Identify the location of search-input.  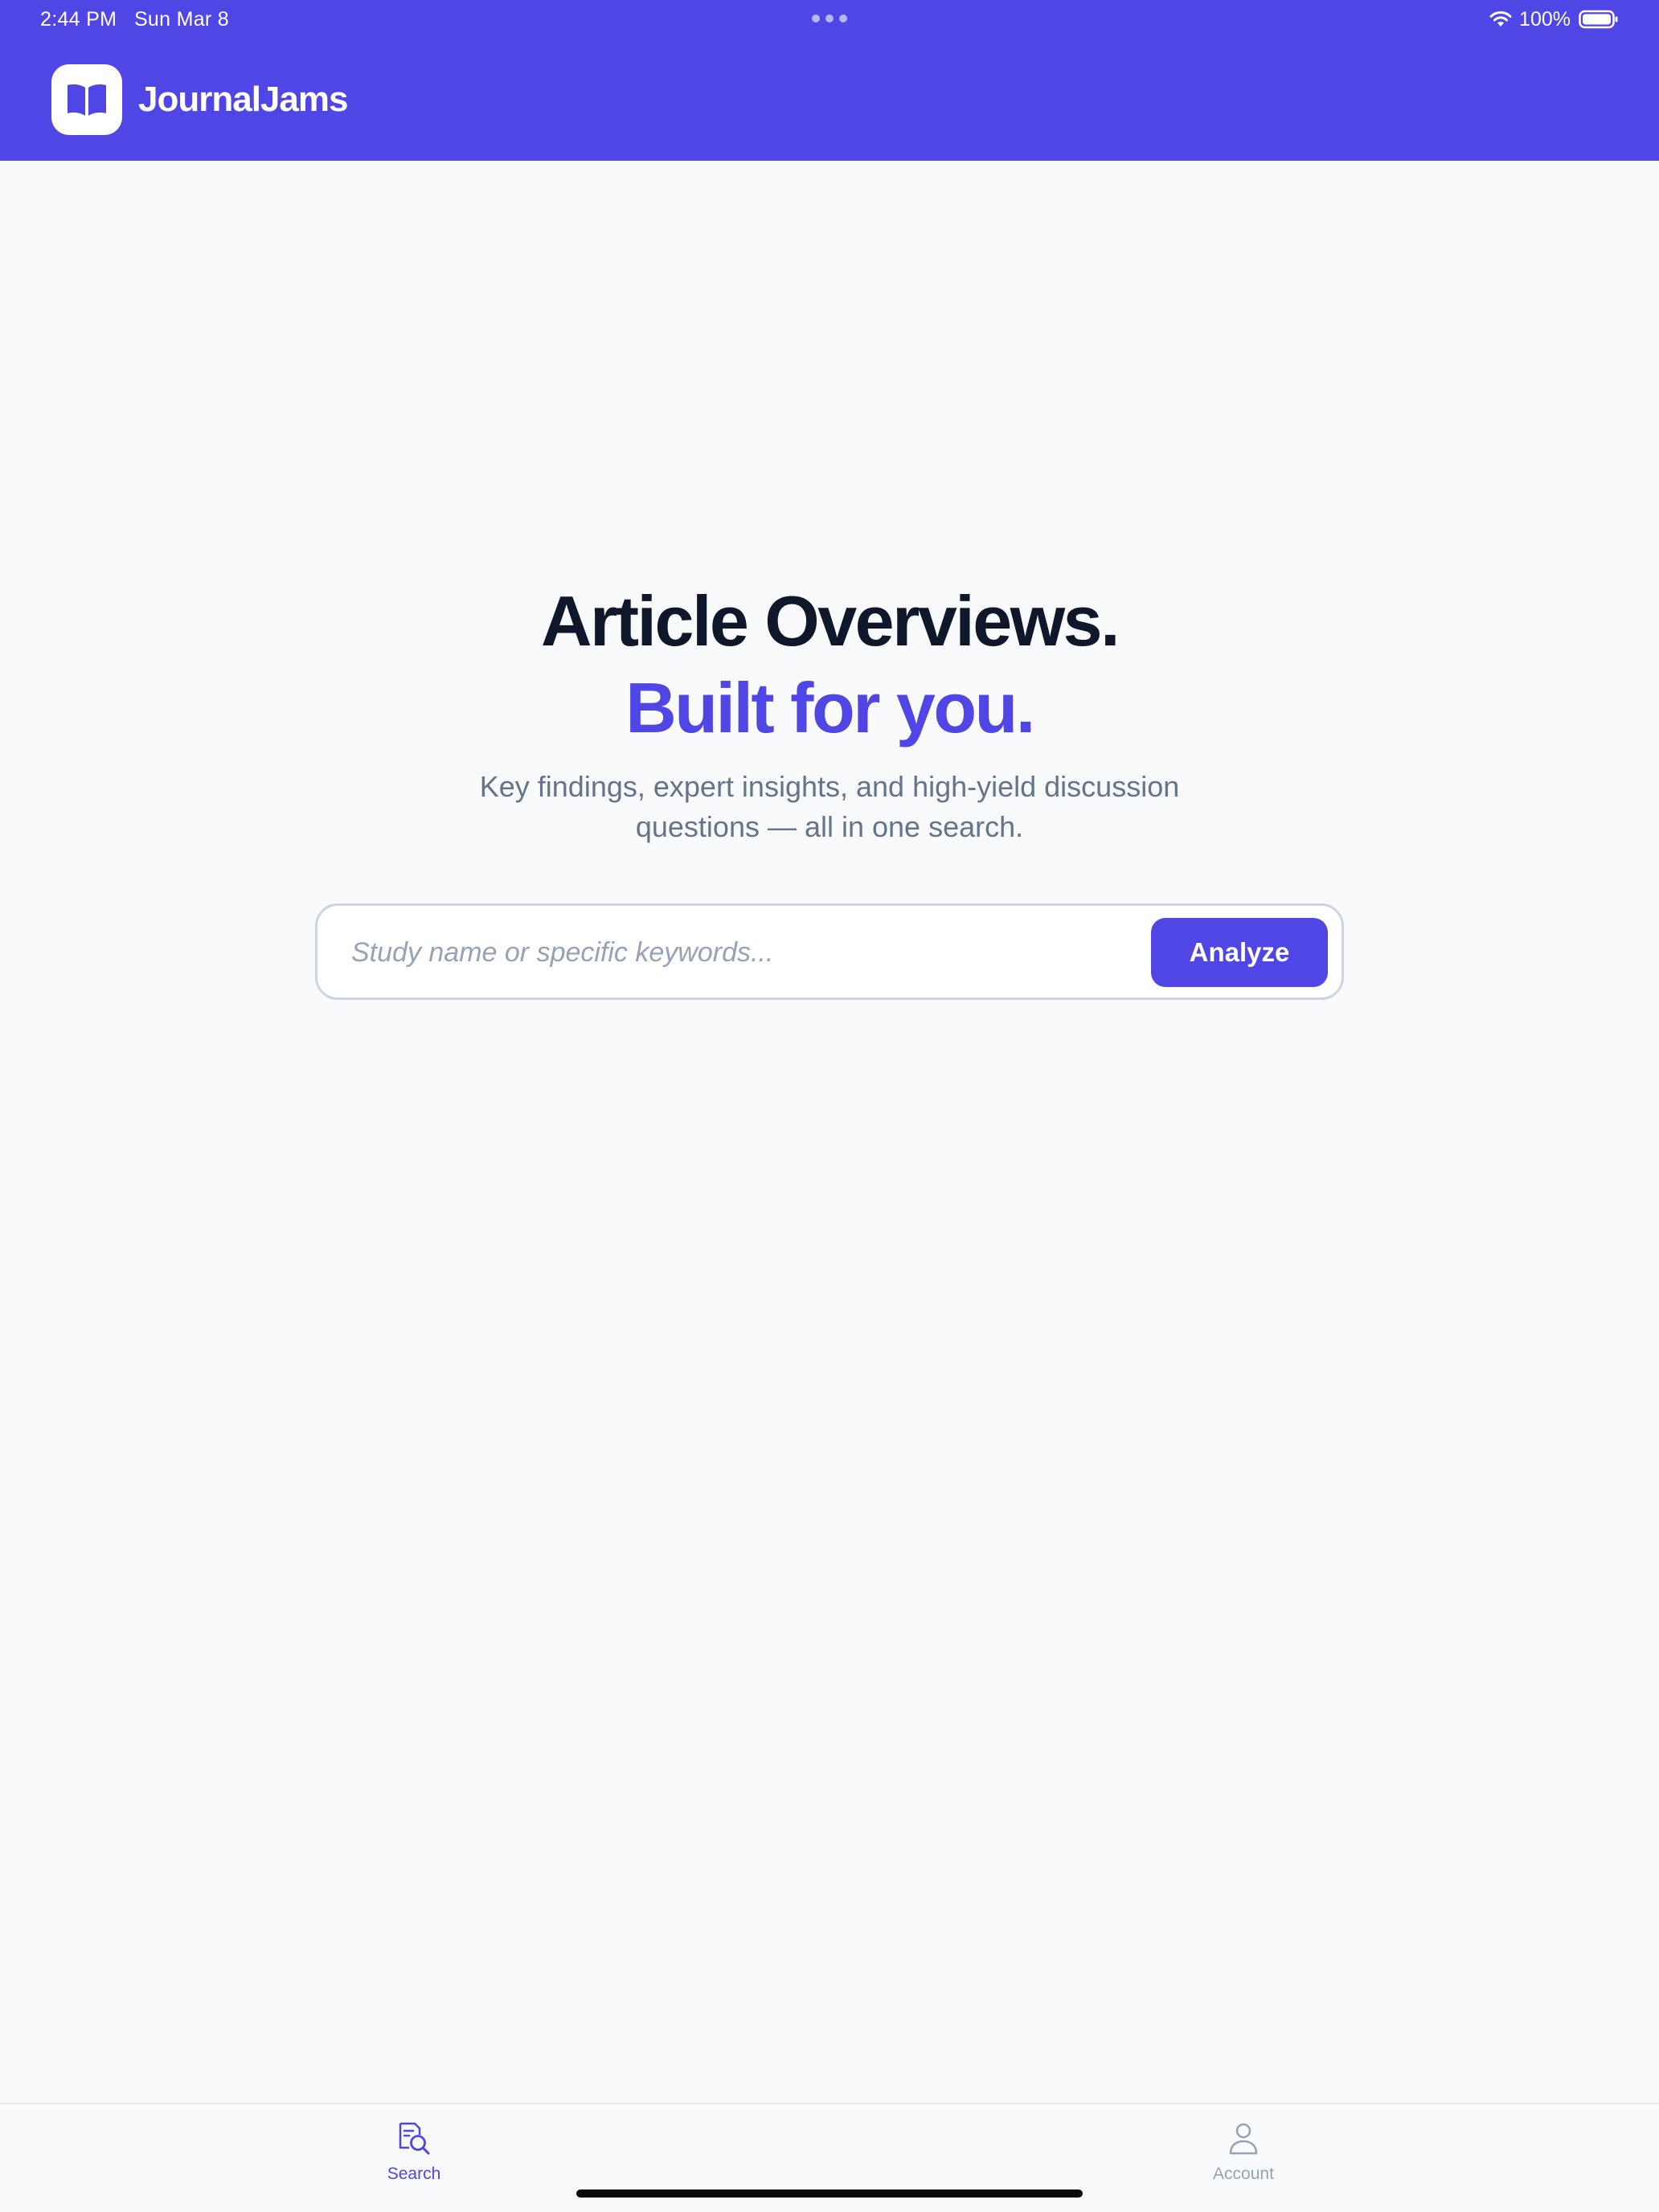
(743, 952).